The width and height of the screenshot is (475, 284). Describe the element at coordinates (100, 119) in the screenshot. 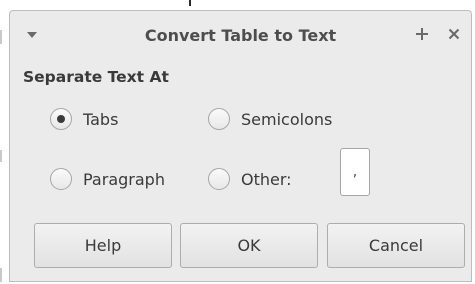

I see `radio-tabs-label: Tabs` at that location.